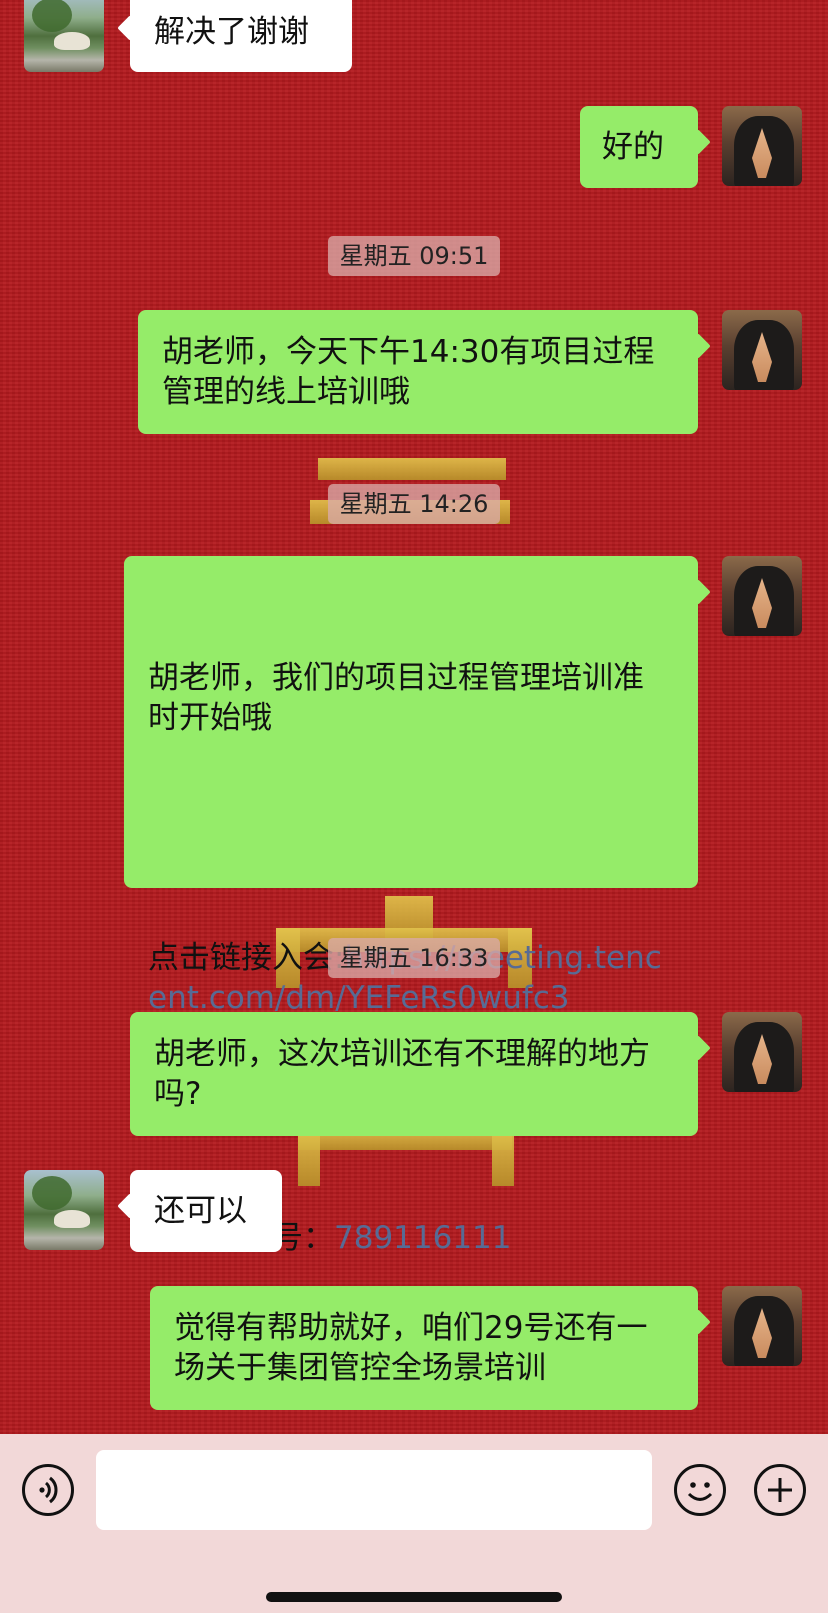 The image size is (828, 1613). Describe the element at coordinates (424, 1348) in the screenshot. I see `message-bubble: 觉得有帮助就好，咱们29号还有一场关于集团管控全场景培训` at that location.